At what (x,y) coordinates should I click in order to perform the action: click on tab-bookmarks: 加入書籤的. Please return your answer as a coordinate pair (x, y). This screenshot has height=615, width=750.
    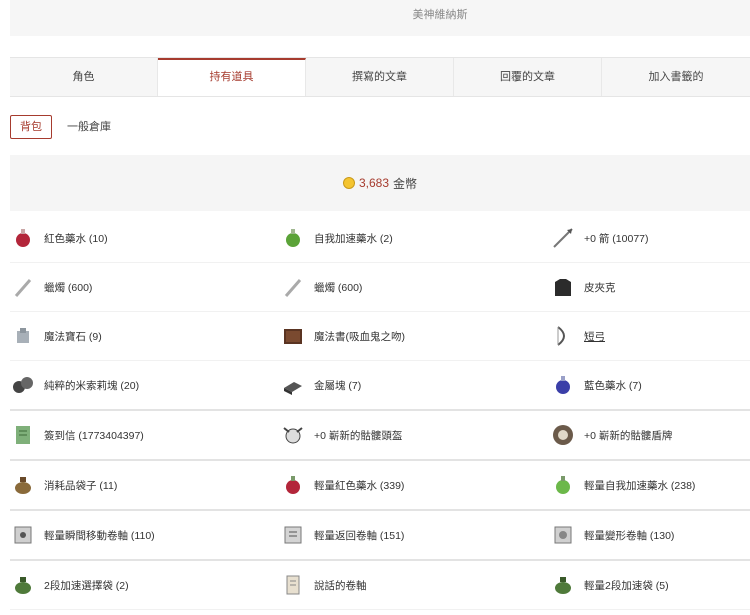
    Looking at the image, I should click on (676, 77).